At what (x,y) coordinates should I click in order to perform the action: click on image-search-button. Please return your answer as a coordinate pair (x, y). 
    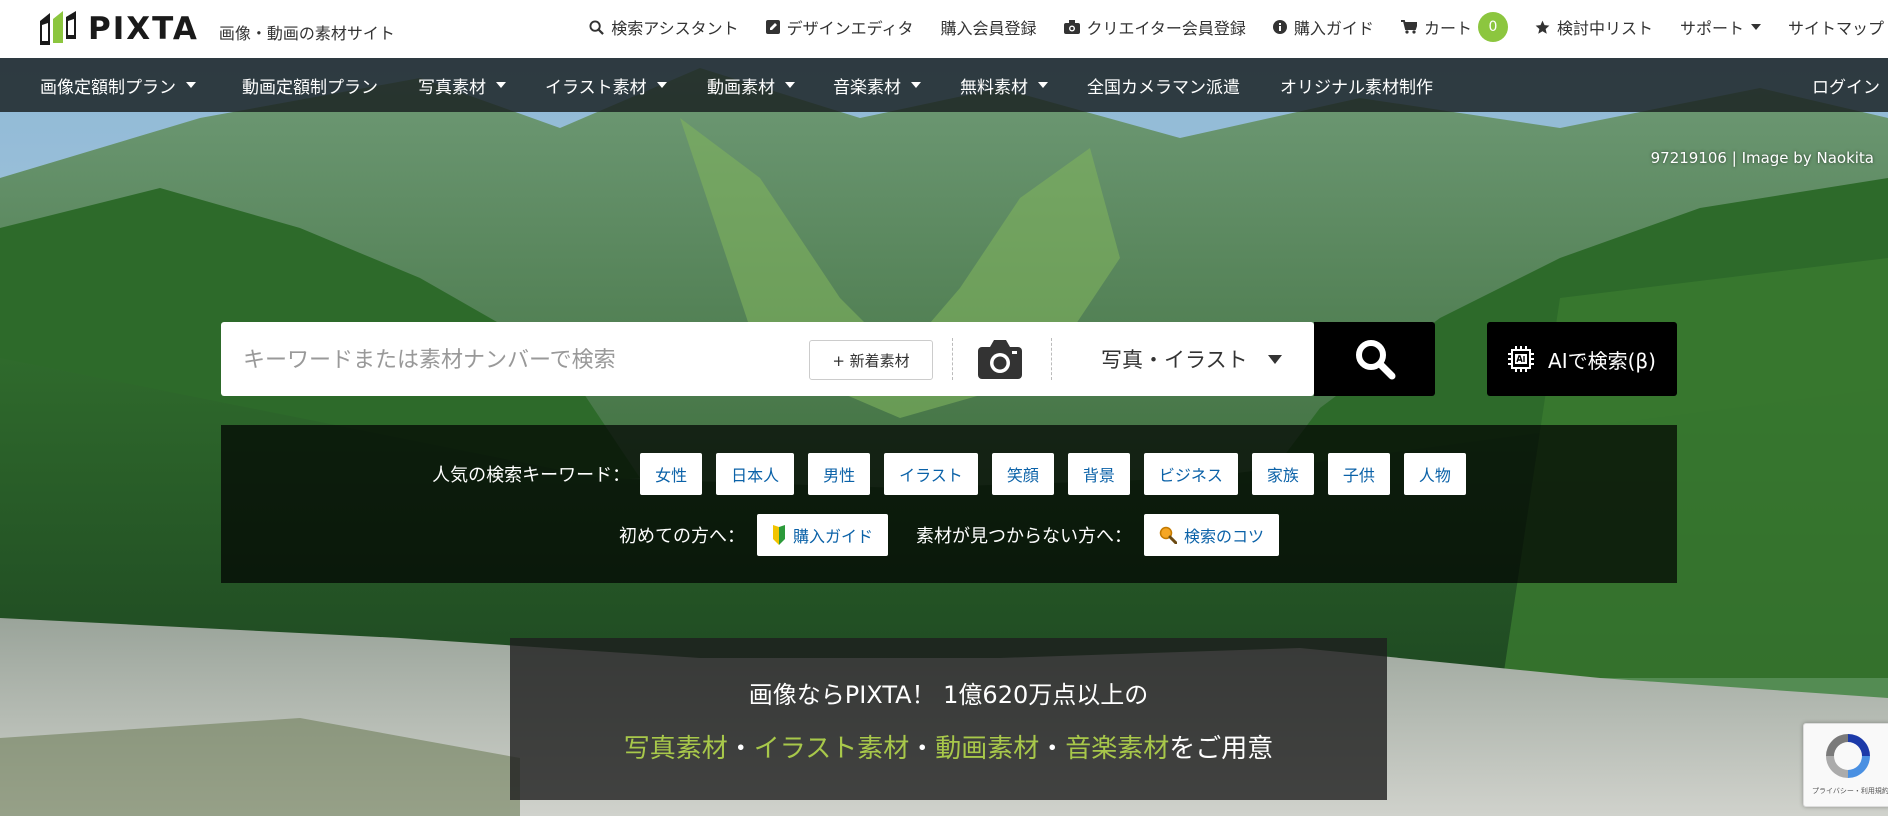
    Looking at the image, I should click on (1000, 359).